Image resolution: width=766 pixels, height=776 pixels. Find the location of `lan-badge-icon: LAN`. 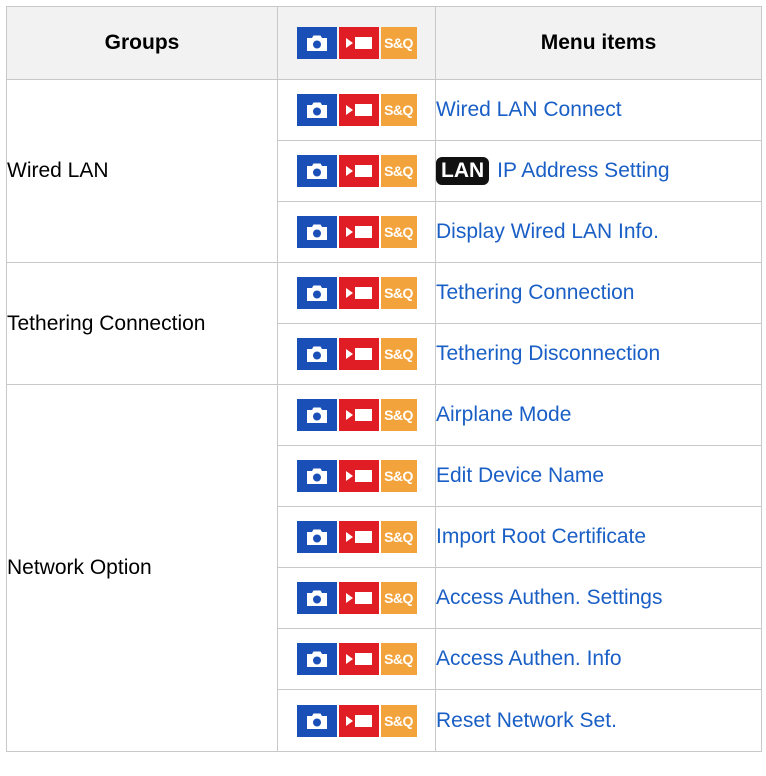

lan-badge-icon: LAN is located at coordinates (463, 171).